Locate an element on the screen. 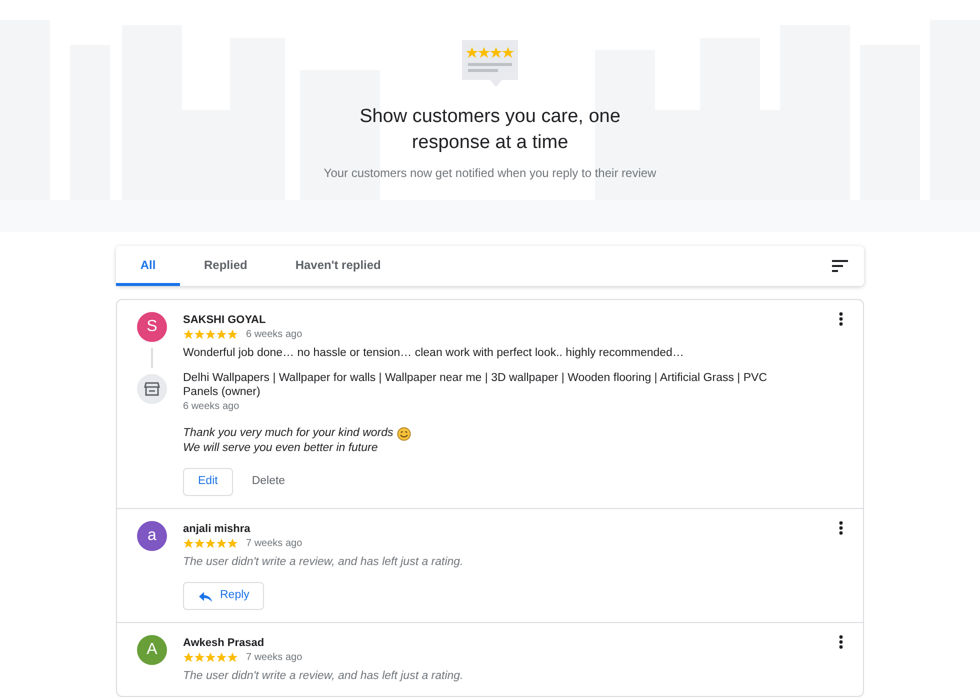 The image size is (980, 698). avatar: A is located at coordinates (152, 650).